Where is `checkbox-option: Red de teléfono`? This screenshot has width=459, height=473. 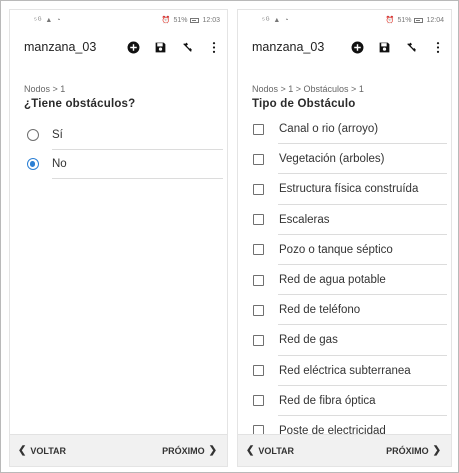
checkbox-option: Red de teléfono is located at coordinates (344, 310).